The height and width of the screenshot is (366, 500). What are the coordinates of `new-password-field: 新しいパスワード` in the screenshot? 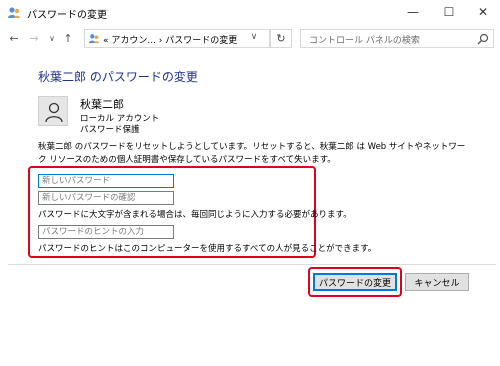 It's located at (106, 181).